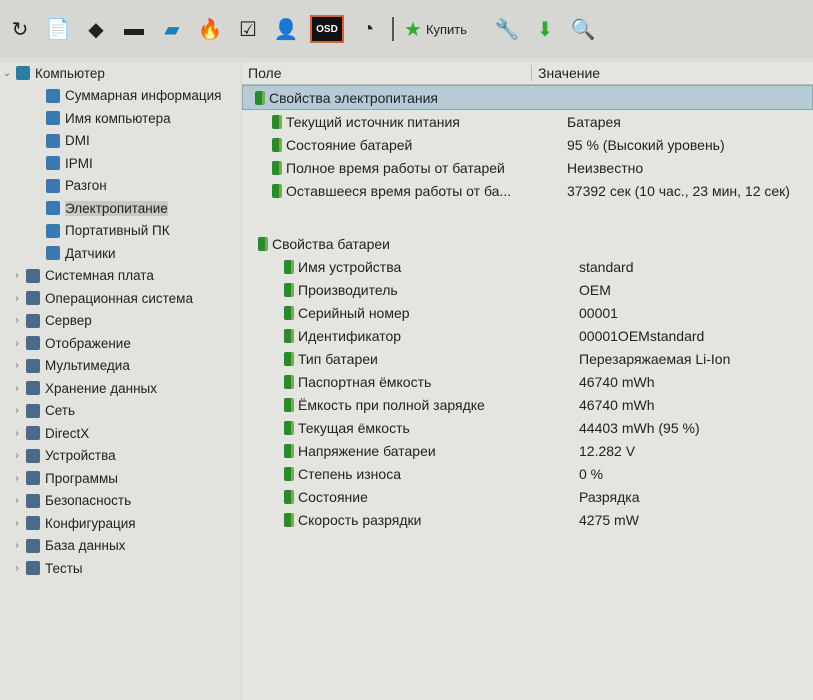 This screenshot has height=700, width=813. I want to click on osd-icon: OSD, so click(327, 29).